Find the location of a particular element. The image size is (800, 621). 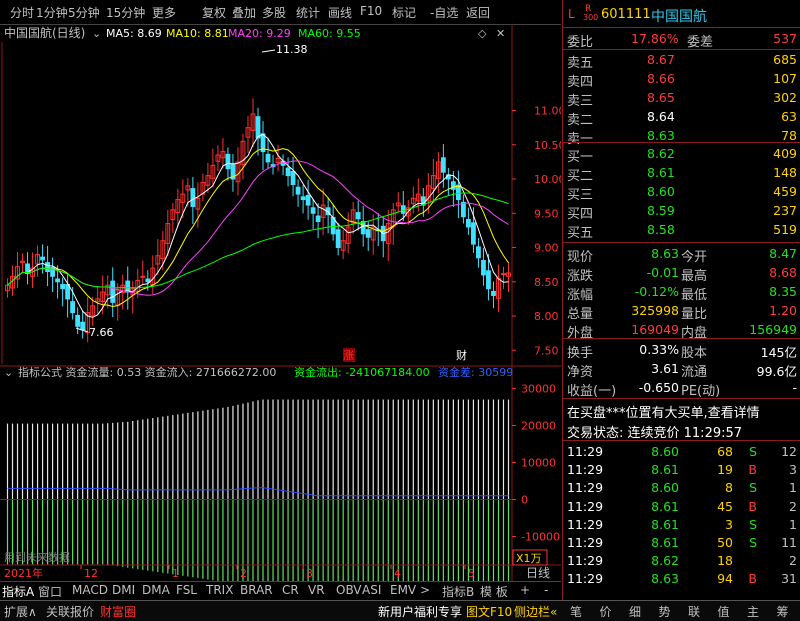

tab-0: 指标A is located at coordinates (18, 591).